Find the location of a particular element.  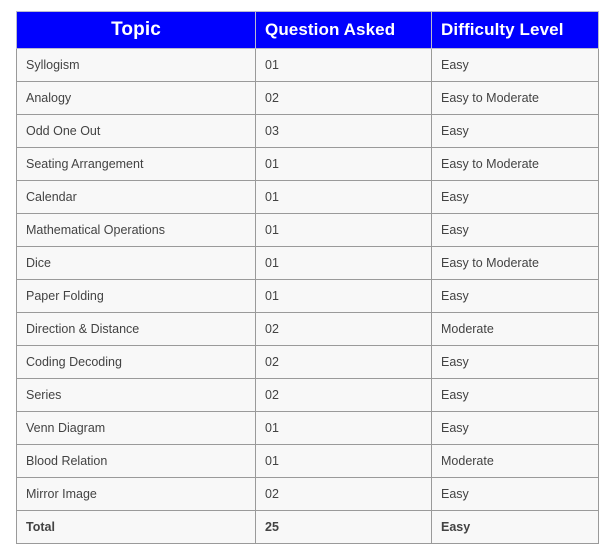

table-row: Syllogism 01 Easy is located at coordinates (307, 65).